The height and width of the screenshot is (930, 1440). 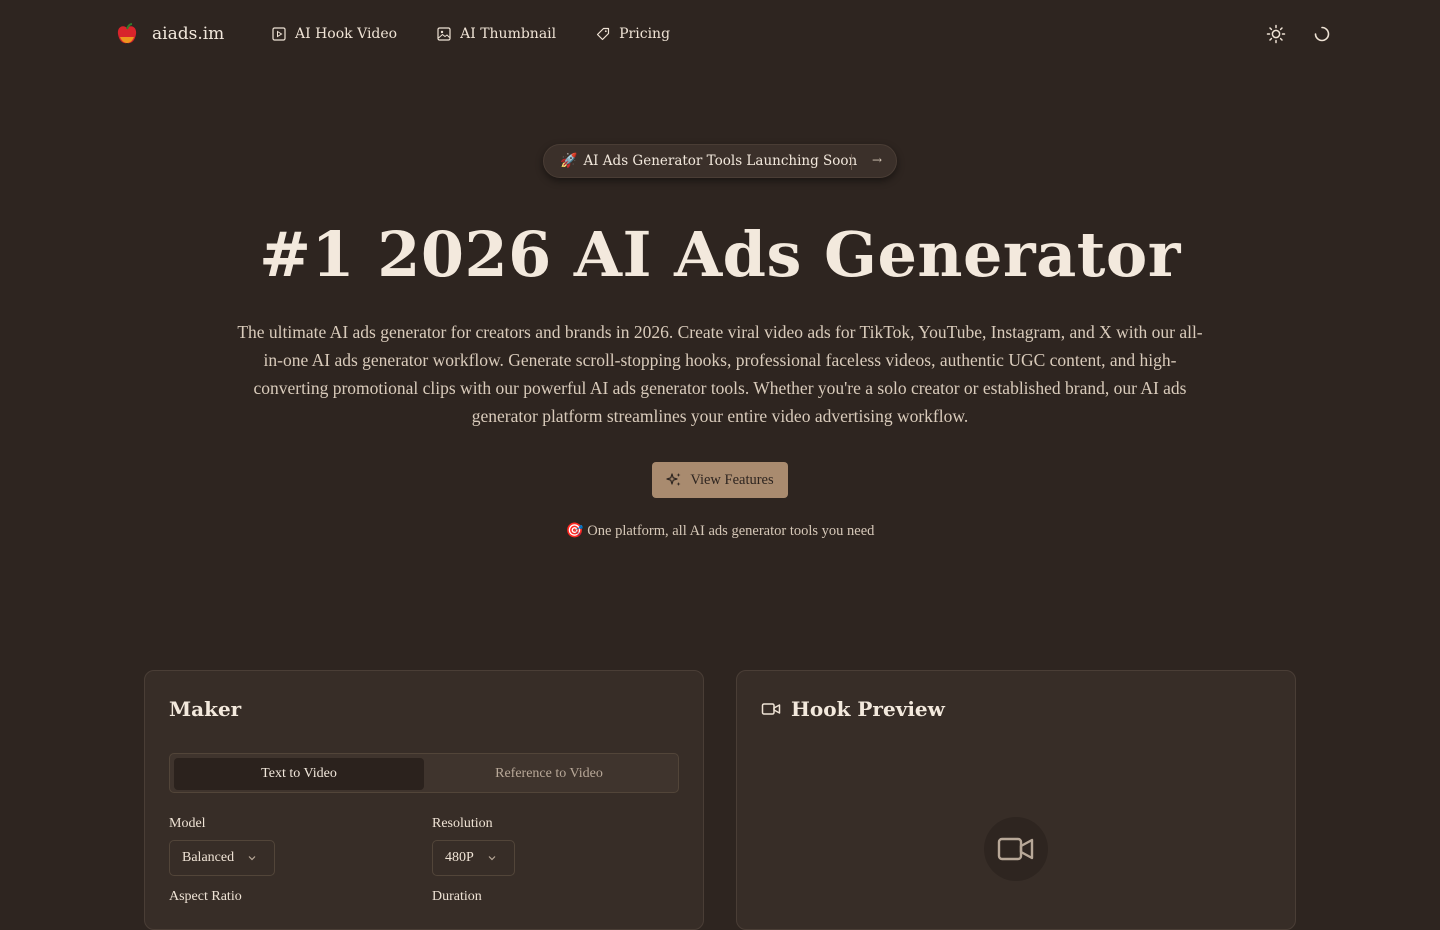 What do you see at coordinates (279, 34) in the screenshot?
I see `play-square-icon` at bounding box center [279, 34].